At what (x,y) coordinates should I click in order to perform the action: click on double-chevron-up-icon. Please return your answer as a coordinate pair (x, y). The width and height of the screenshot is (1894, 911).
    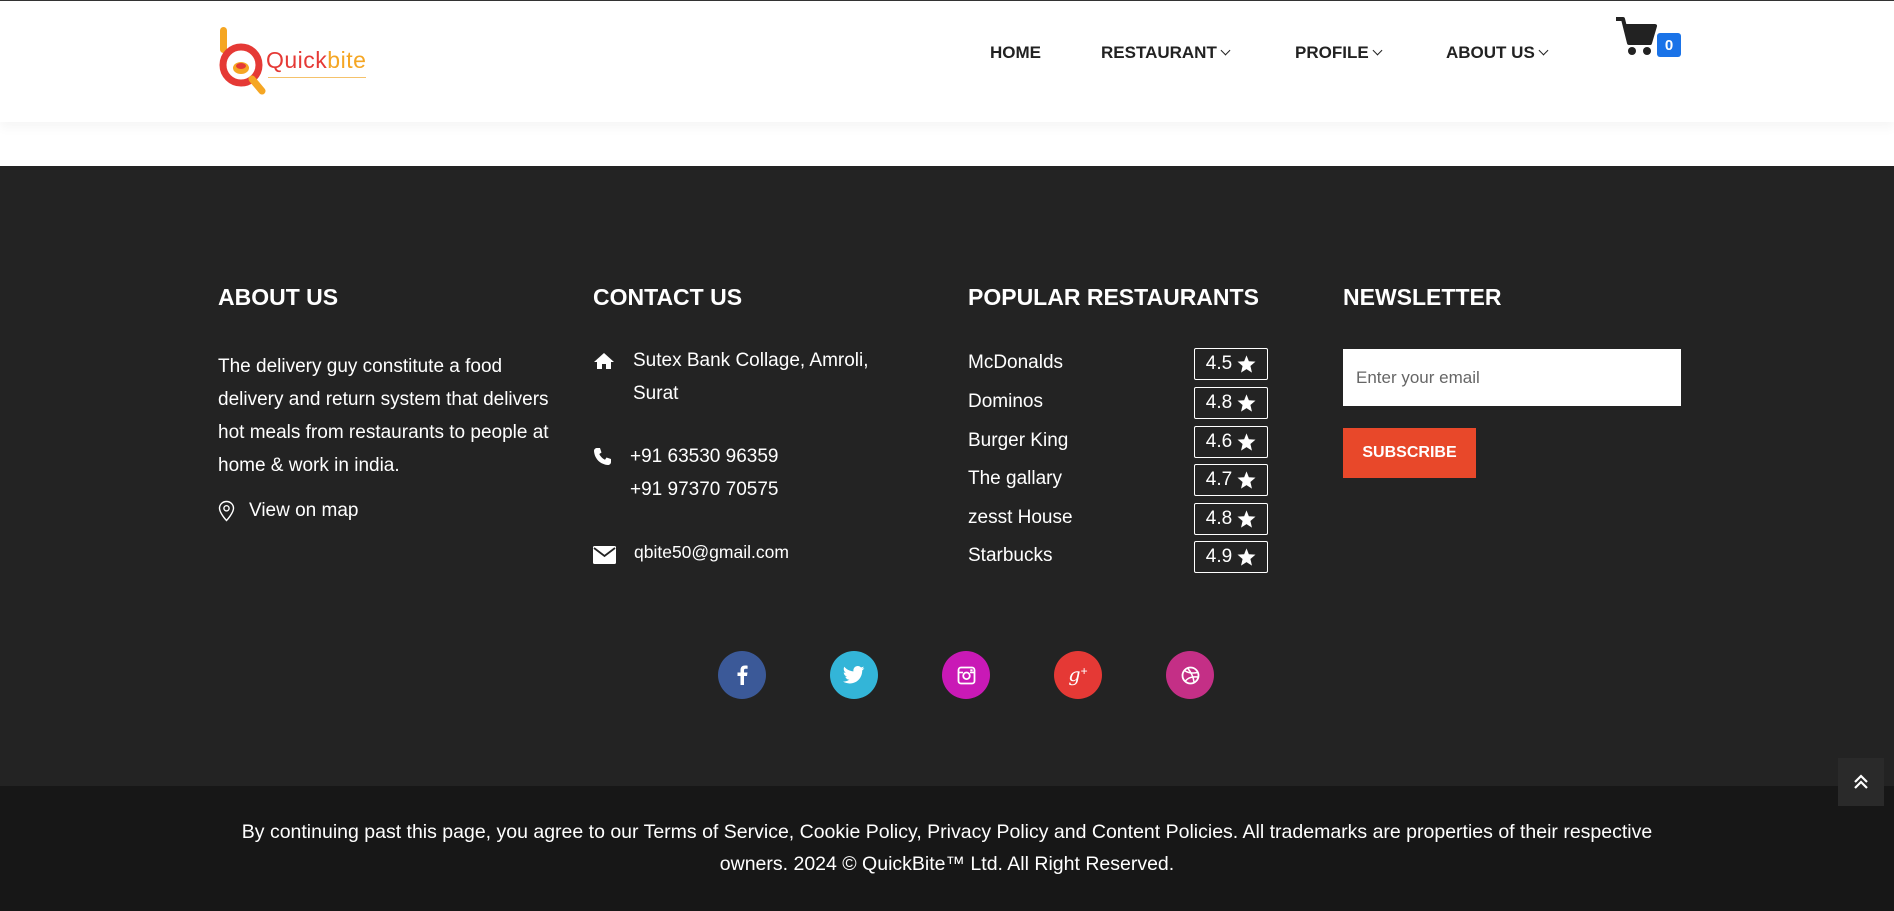
    Looking at the image, I should click on (1861, 781).